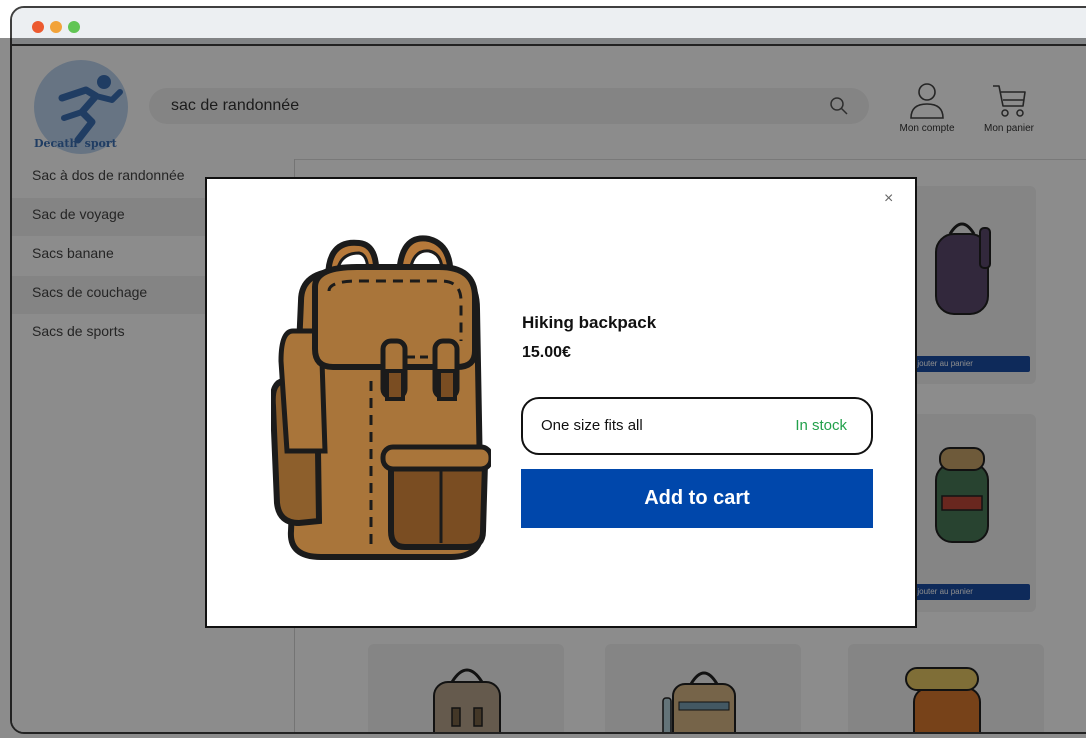 This screenshot has width=1086, height=738. What do you see at coordinates (56, 27) in the screenshot?
I see `minimize-window-dot` at bounding box center [56, 27].